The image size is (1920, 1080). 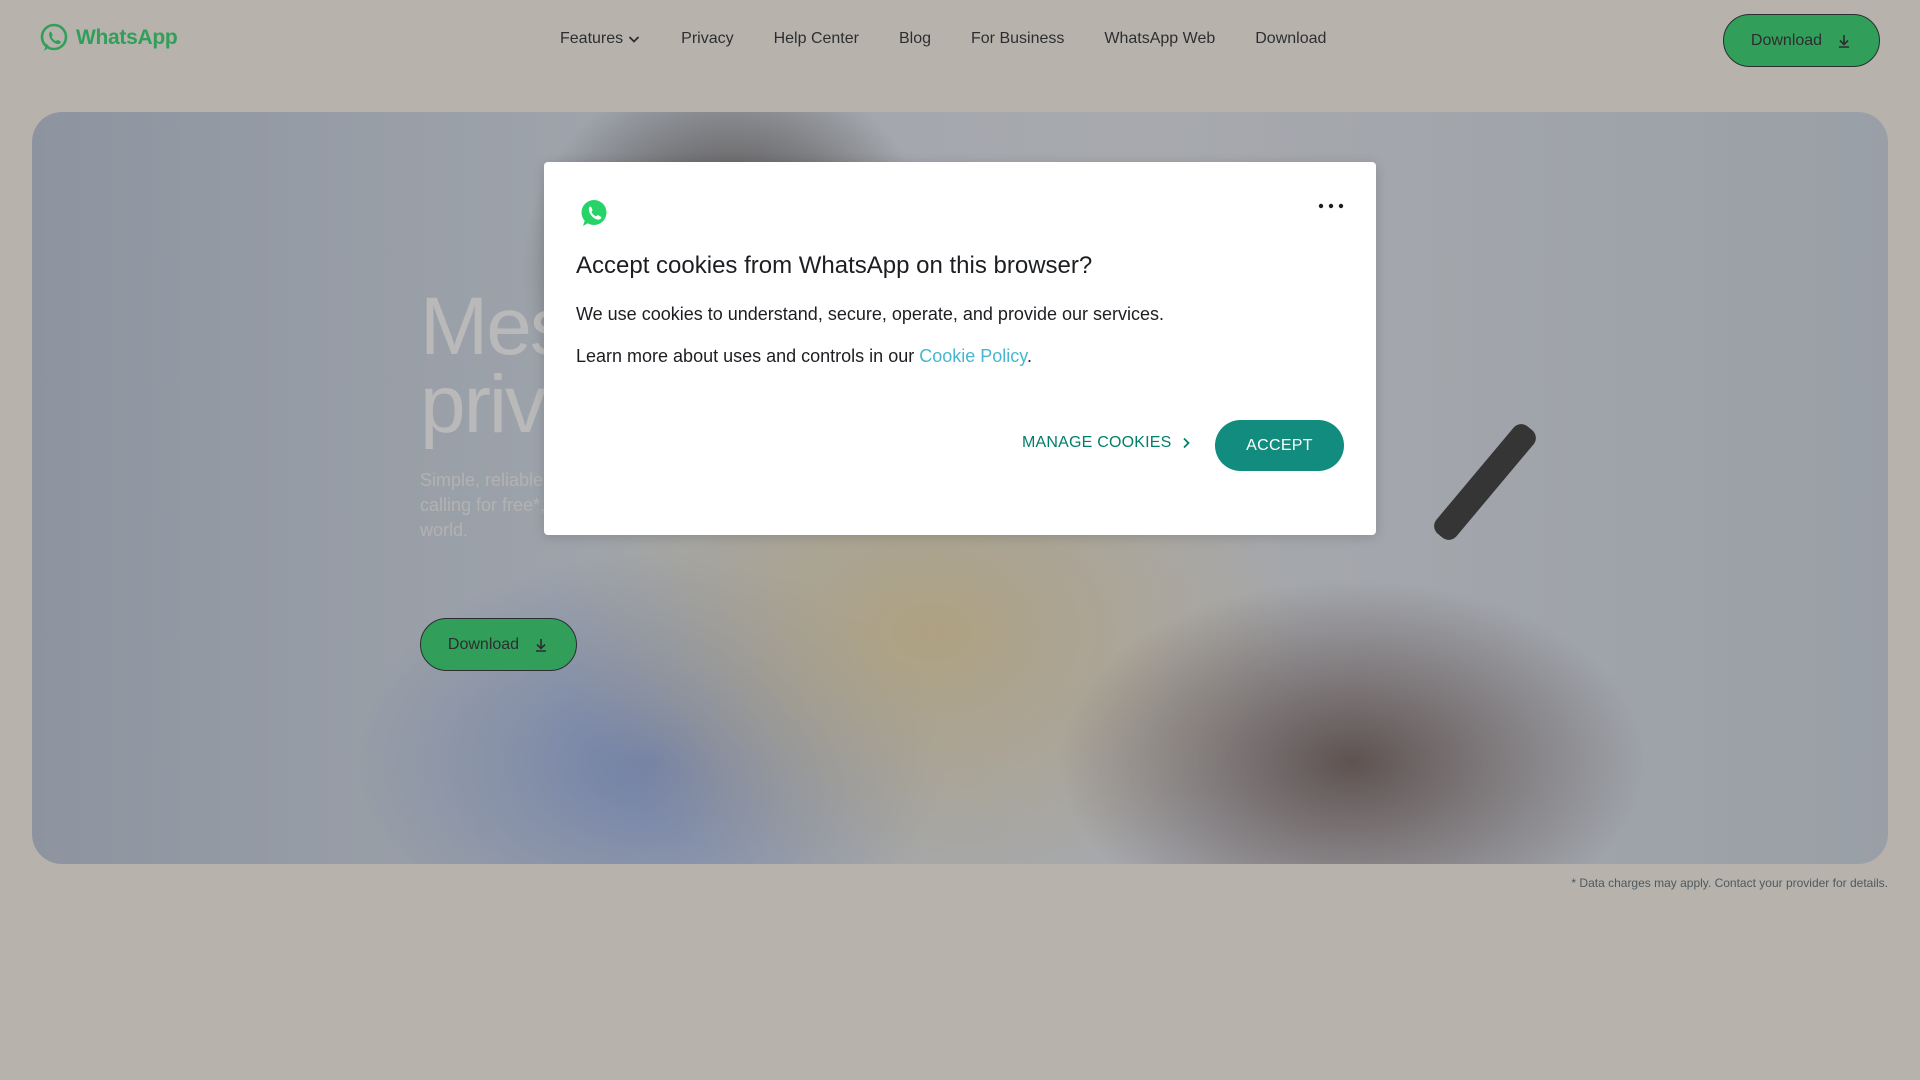 What do you see at coordinates (1279, 445) in the screenshot?
I see `accept-cookies-button: ACCEPT` at bounding box center [1279, 445].